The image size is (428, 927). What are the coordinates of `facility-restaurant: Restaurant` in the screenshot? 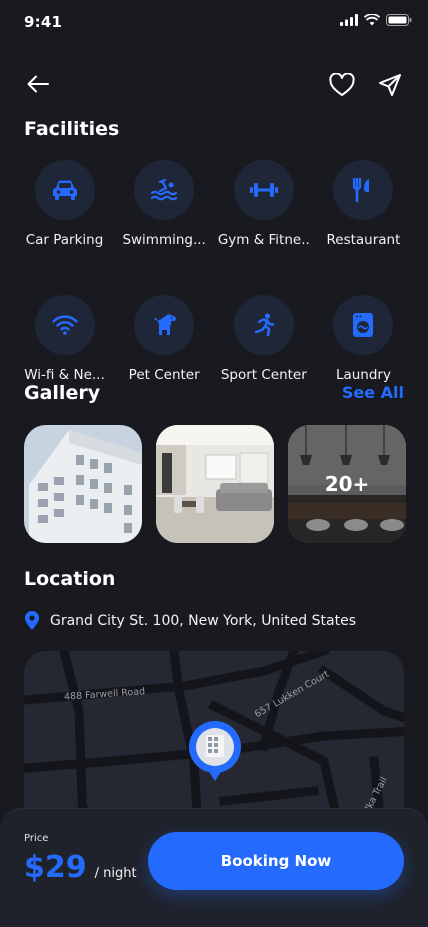 It's located at (363, 204).